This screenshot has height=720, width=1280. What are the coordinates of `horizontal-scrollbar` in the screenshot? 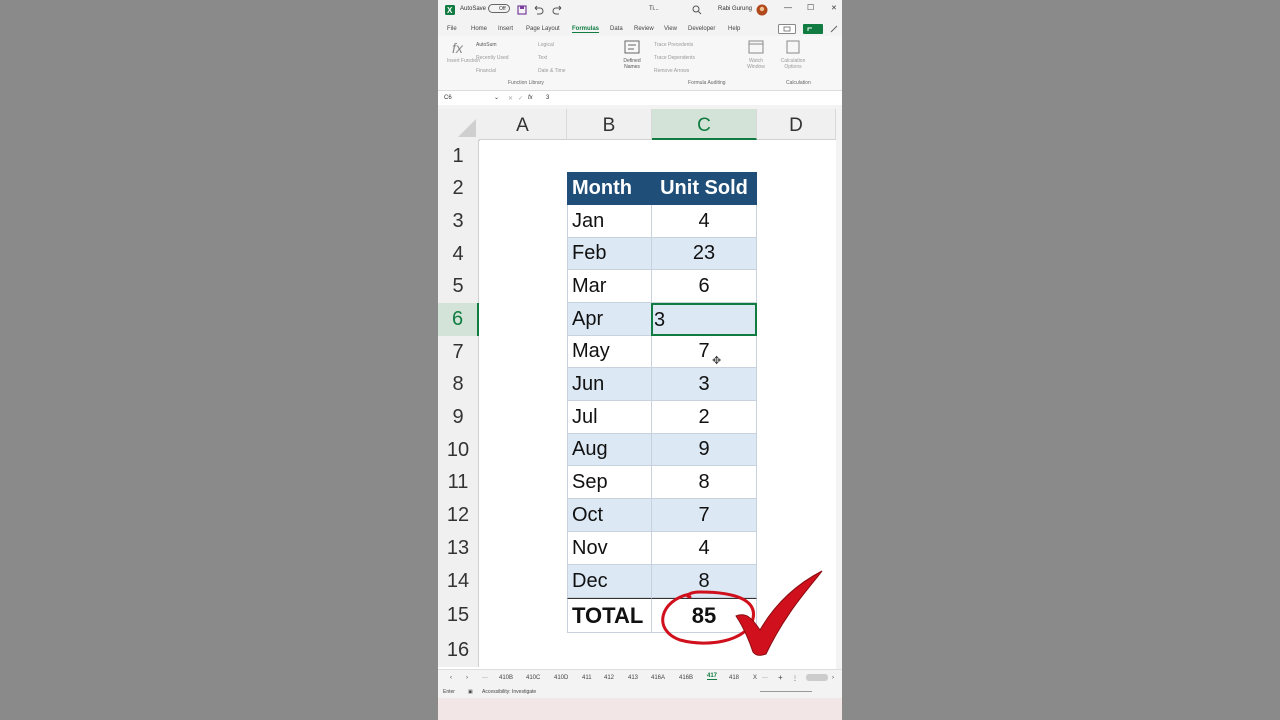 It's located at (817, 677).